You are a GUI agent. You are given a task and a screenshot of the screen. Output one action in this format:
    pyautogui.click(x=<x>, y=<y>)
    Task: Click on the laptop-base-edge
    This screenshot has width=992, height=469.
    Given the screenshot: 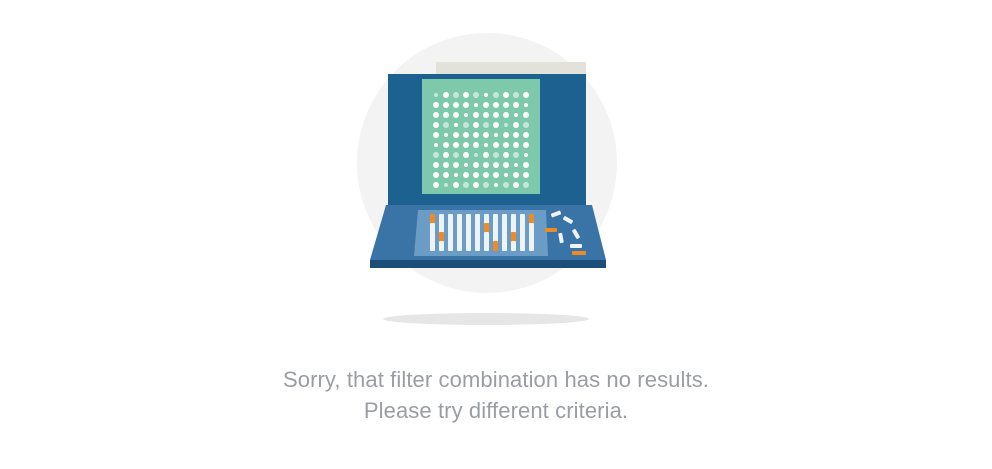 What is the action you would take?
    pyautogui.click(x=488, y=264)
    